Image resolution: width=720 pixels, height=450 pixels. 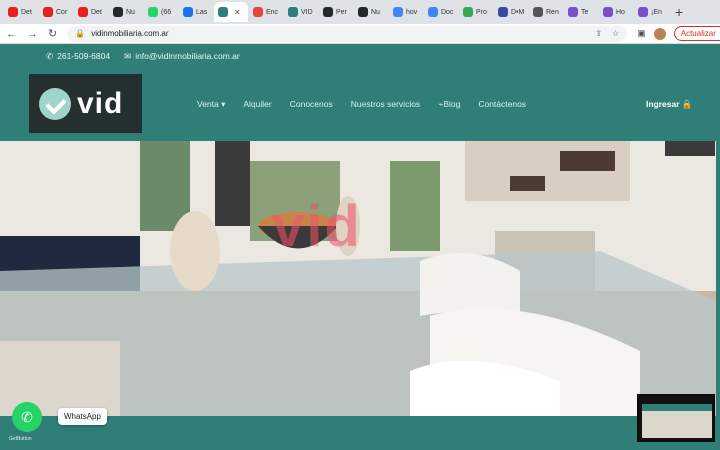 What do you see at coordinates (202, 12) in the screenshot?
I see `tab-title: Las` at bounding box center [202, 12].